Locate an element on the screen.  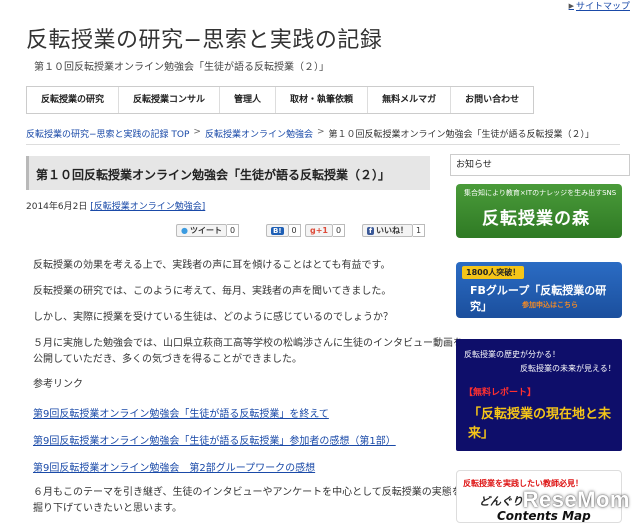
facebook-share: f いいね！ 1 is located at coordinates (394, 230).